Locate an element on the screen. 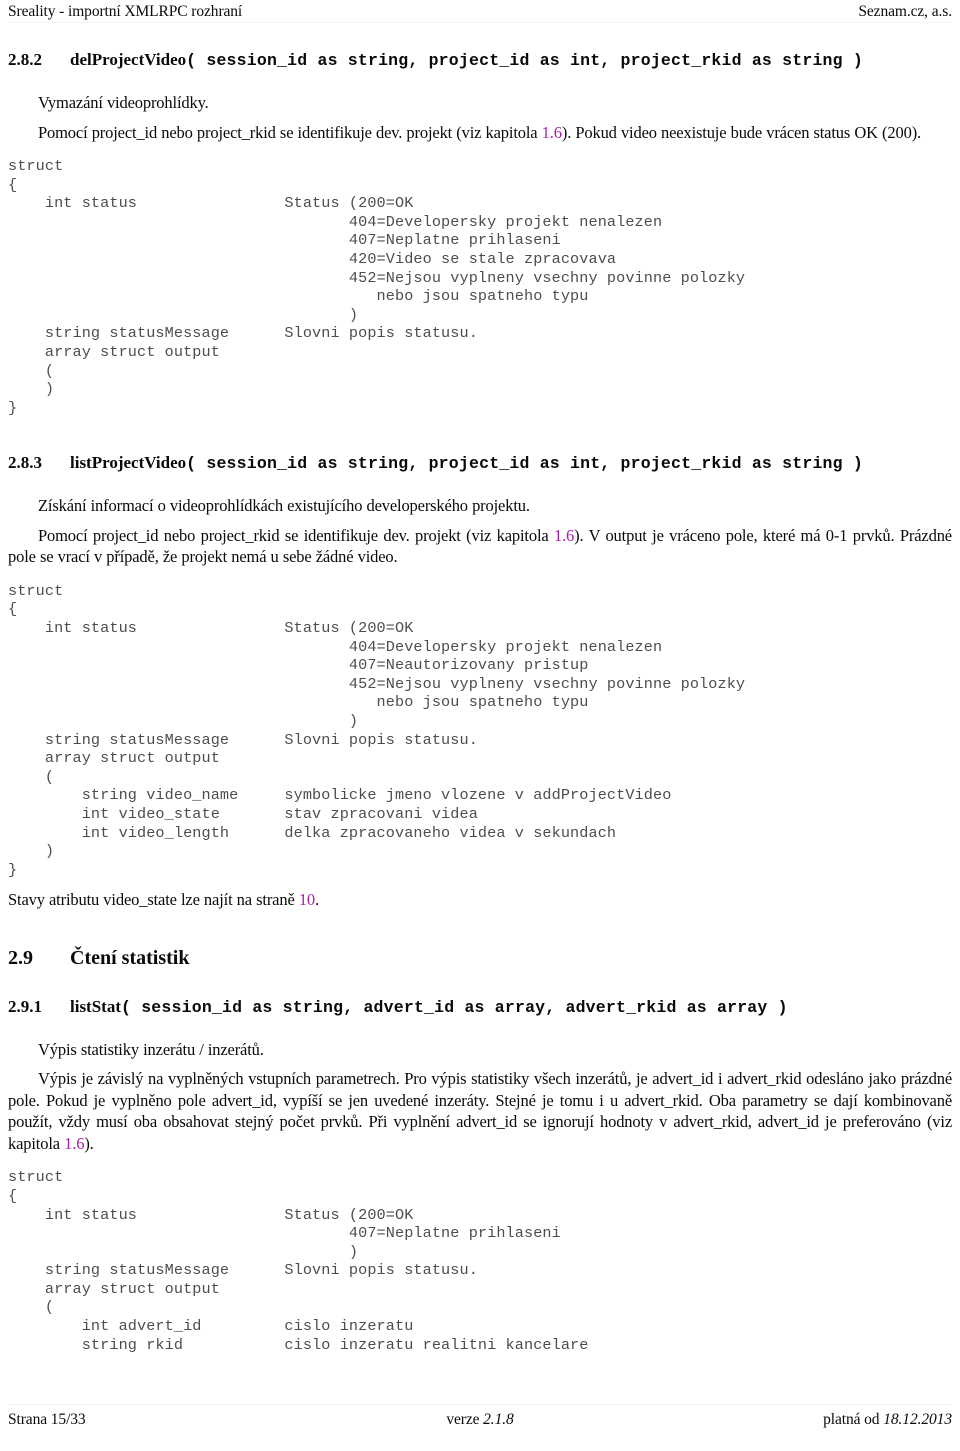 The image size is (960, 1451). heading-function-name-liststat: listStat is located at coordinates (95, 1006).